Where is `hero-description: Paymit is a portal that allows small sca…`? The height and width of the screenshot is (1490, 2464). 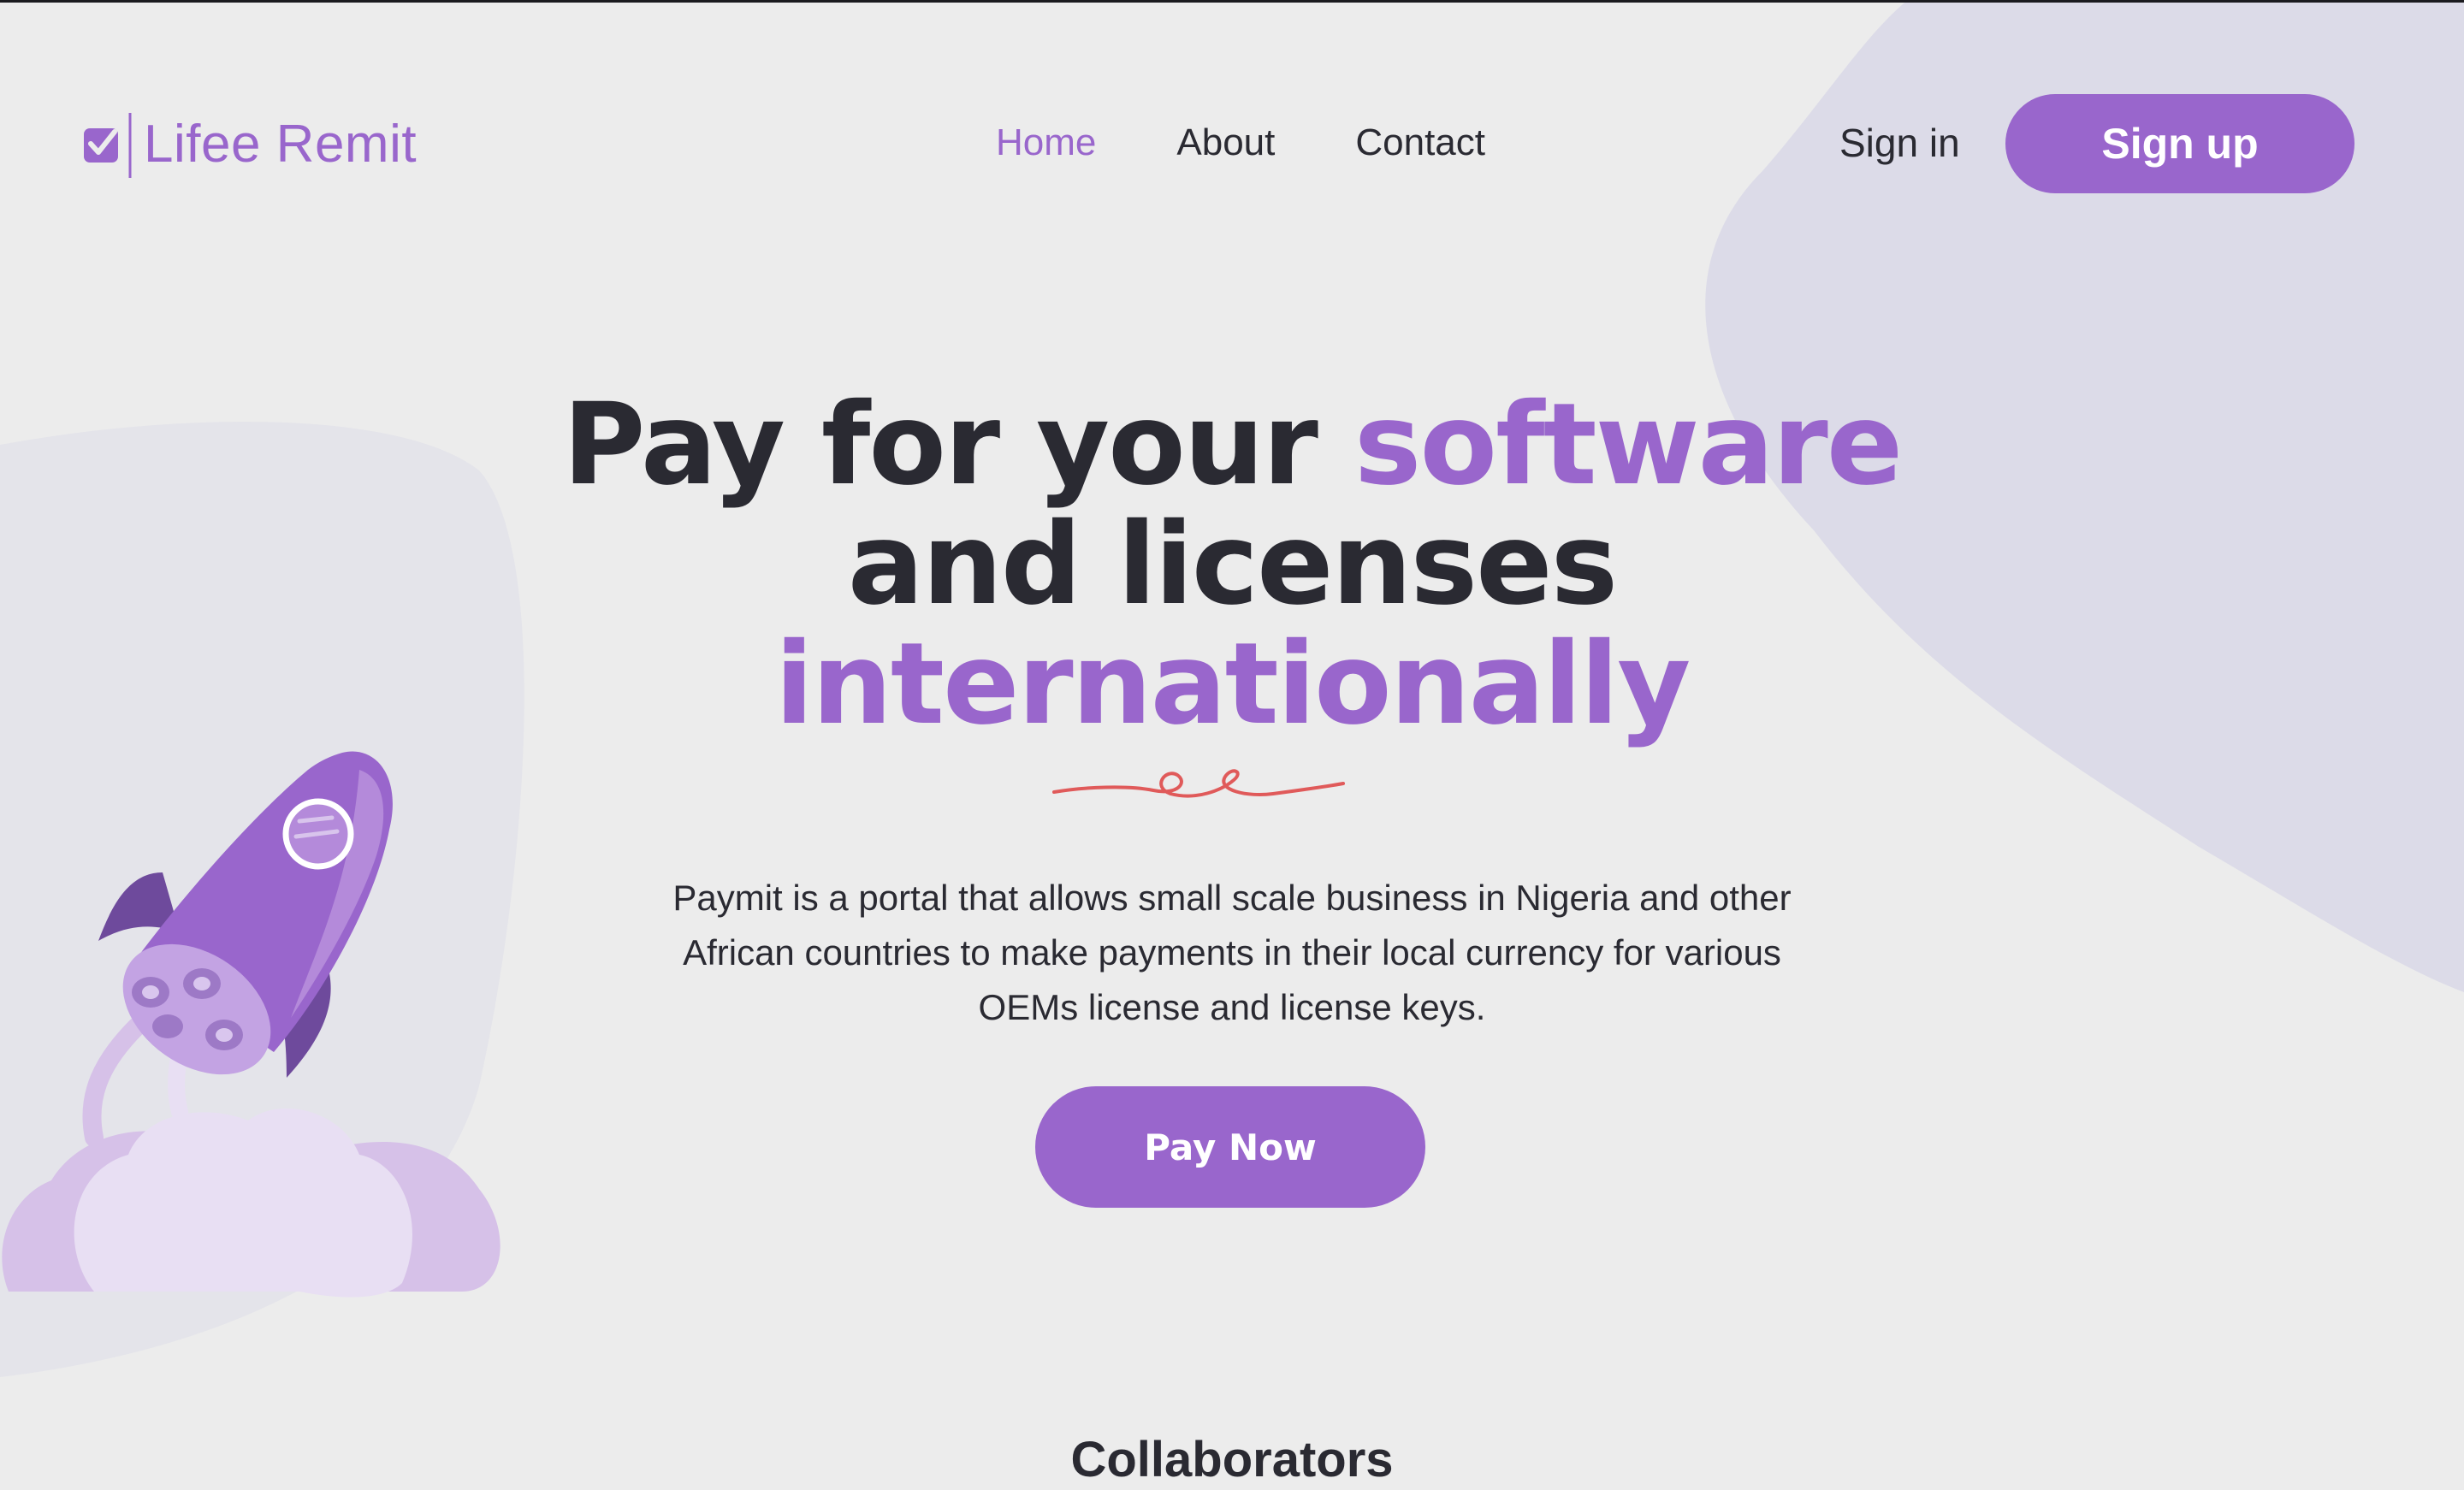
hero-description: Paymit is a portal that allows small sca… is located at coordinates (1232, 953).